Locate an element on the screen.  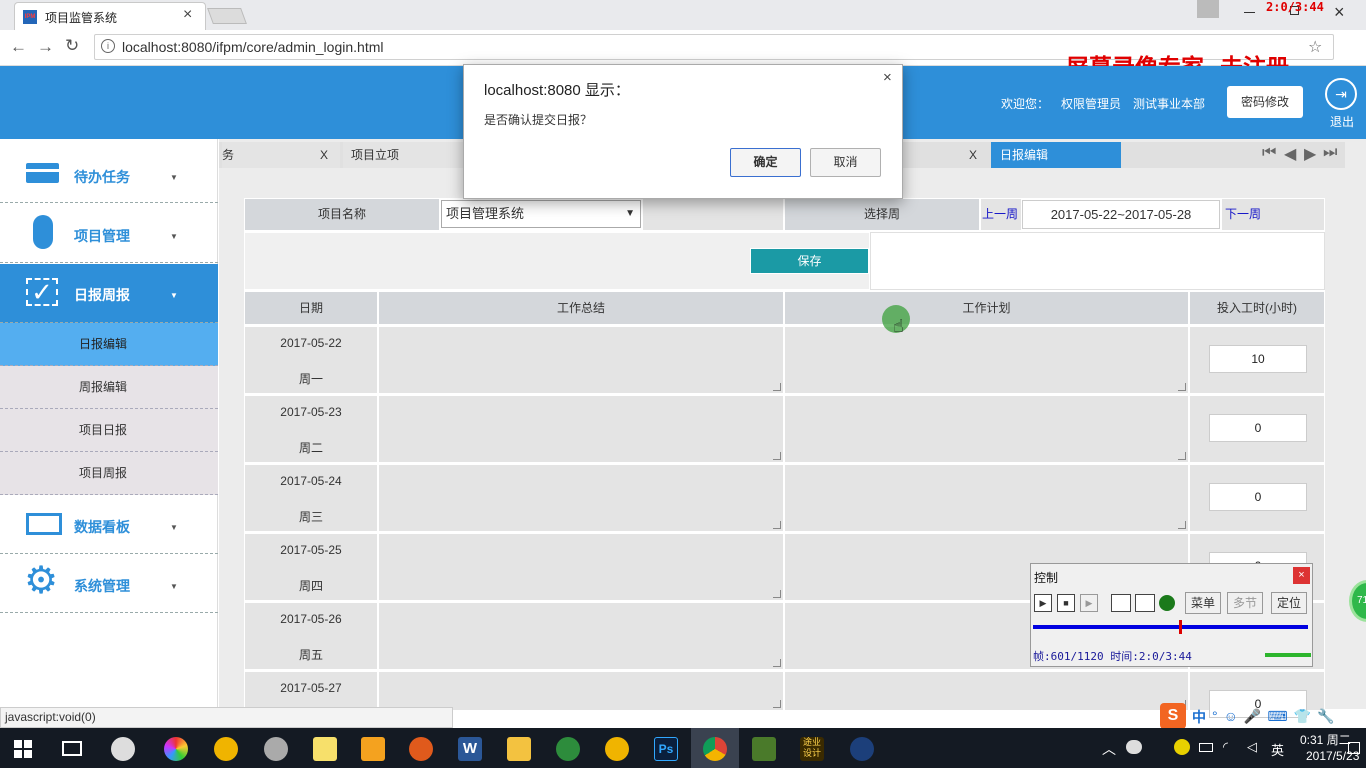
hours-input: 10 is located at coordinates (1258, 359).